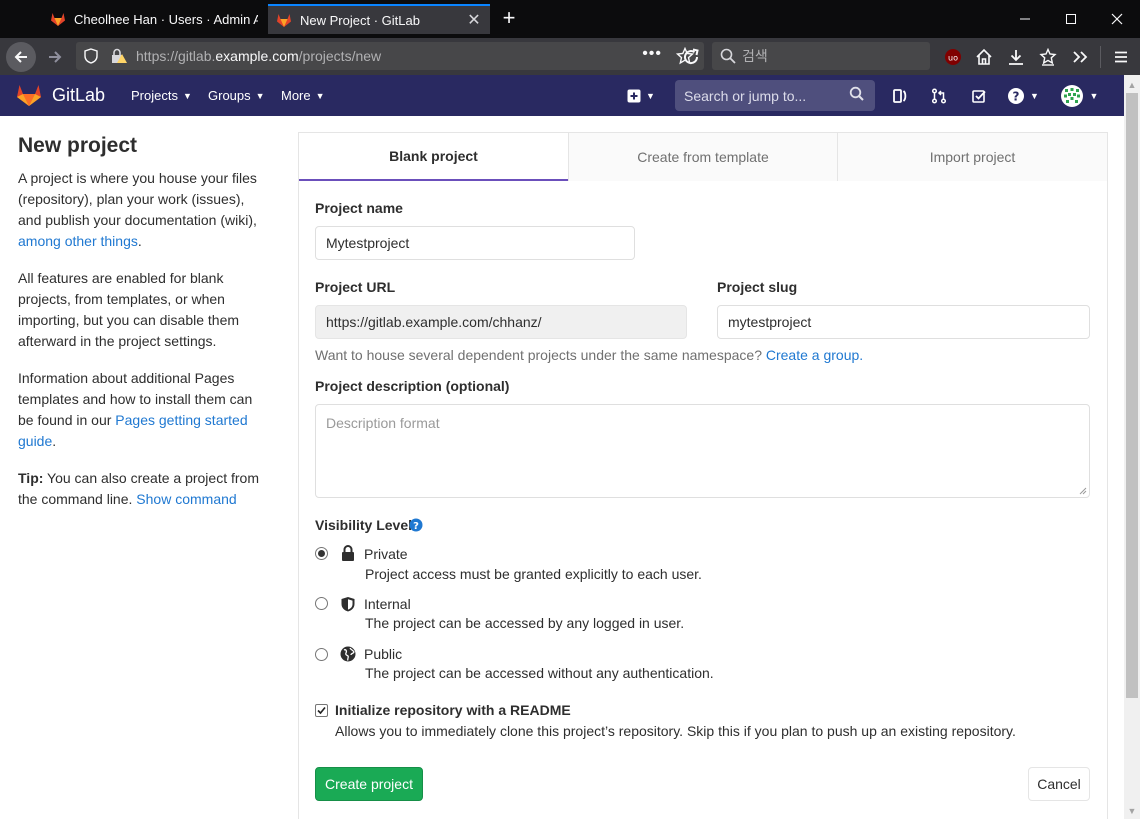 The image size is (1140, 819). Describe the element at coordinates (1083, 491) in the screenshot. I see `resize-handle-icon` at that location.